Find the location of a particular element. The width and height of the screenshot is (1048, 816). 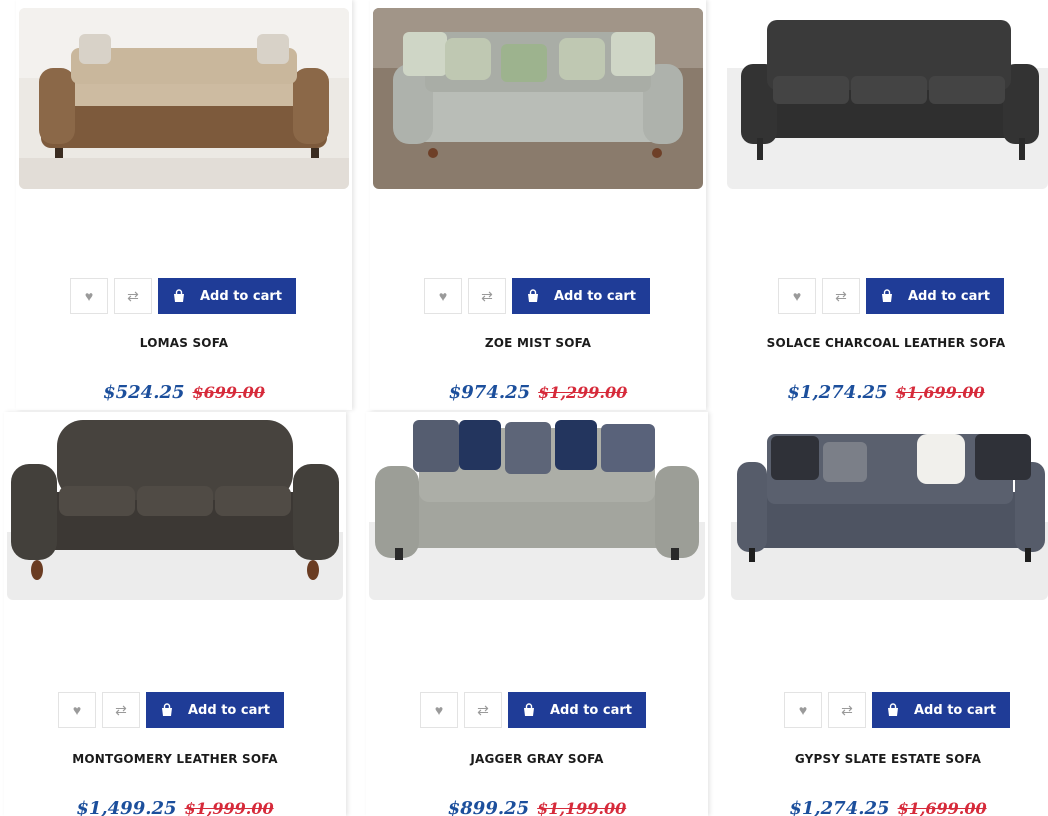

product-name: MONTGOMERY LEATHER SOFA is located at coordinates (175, 759).